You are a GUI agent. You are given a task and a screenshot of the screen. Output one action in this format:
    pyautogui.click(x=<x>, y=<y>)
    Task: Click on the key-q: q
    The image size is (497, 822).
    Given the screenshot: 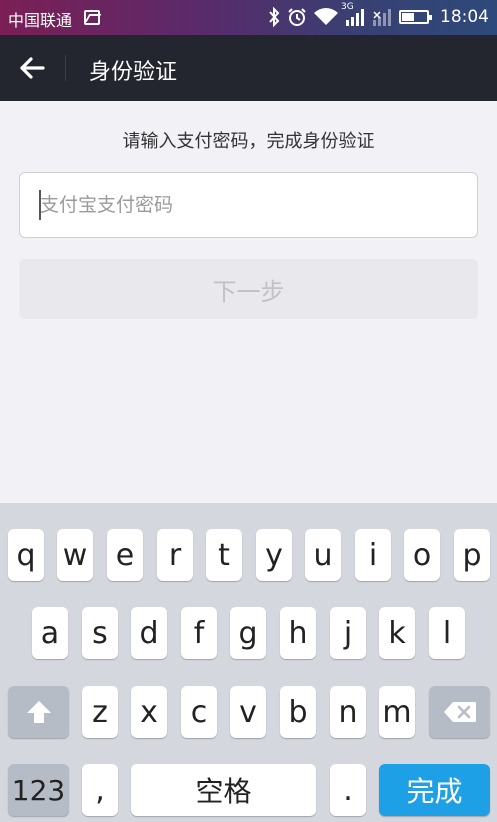 What is the action you would take?
    pyautogui.click(x=26, y=555)
    